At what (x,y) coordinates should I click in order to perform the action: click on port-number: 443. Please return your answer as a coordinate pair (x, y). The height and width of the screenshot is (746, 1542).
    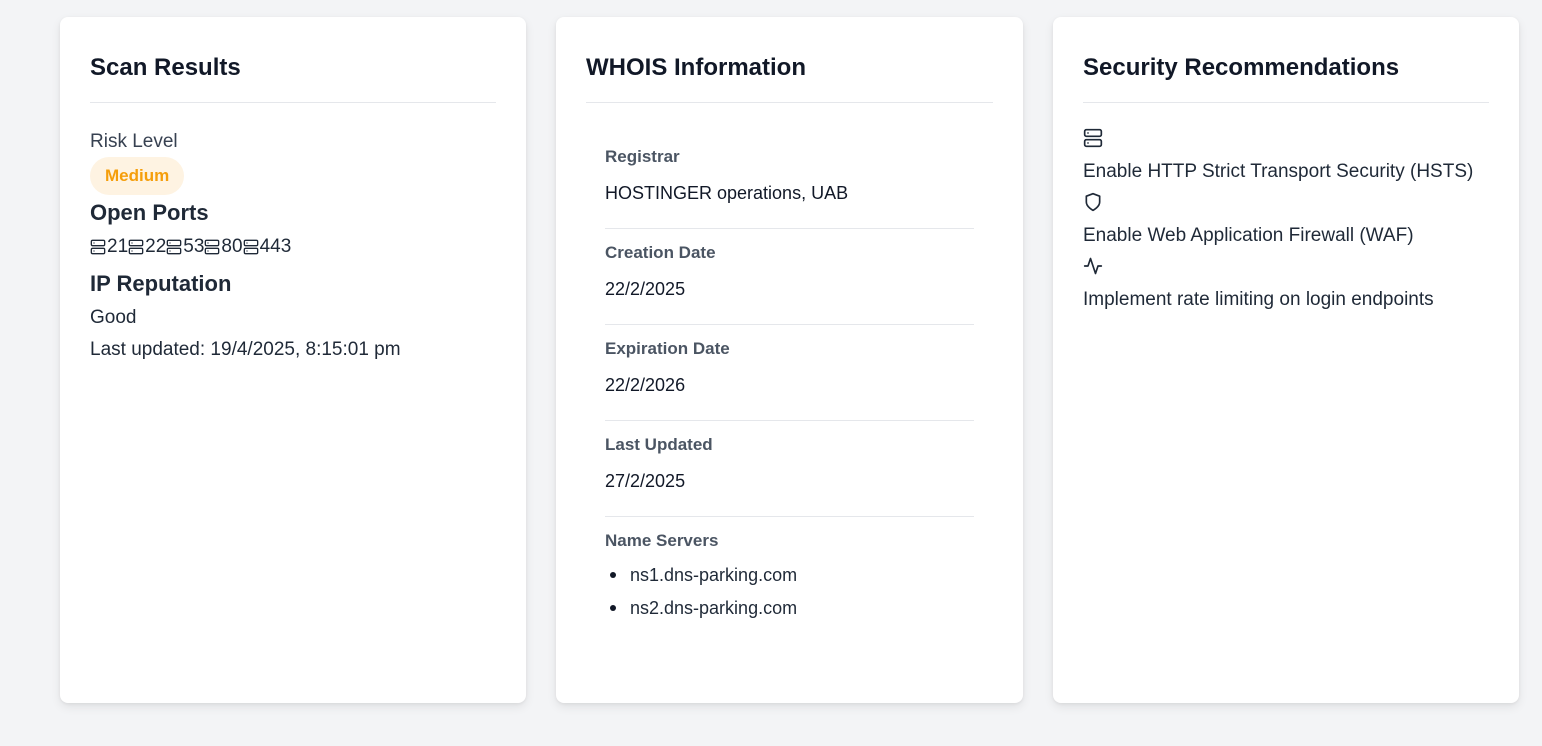
    Looking at the image, I should click on (275, 246).